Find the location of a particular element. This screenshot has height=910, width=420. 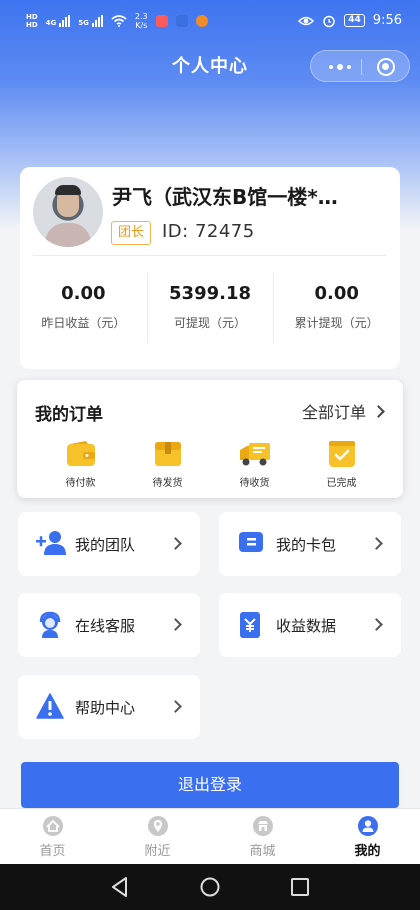

weibo-icon is located at coordinates (201, 21).